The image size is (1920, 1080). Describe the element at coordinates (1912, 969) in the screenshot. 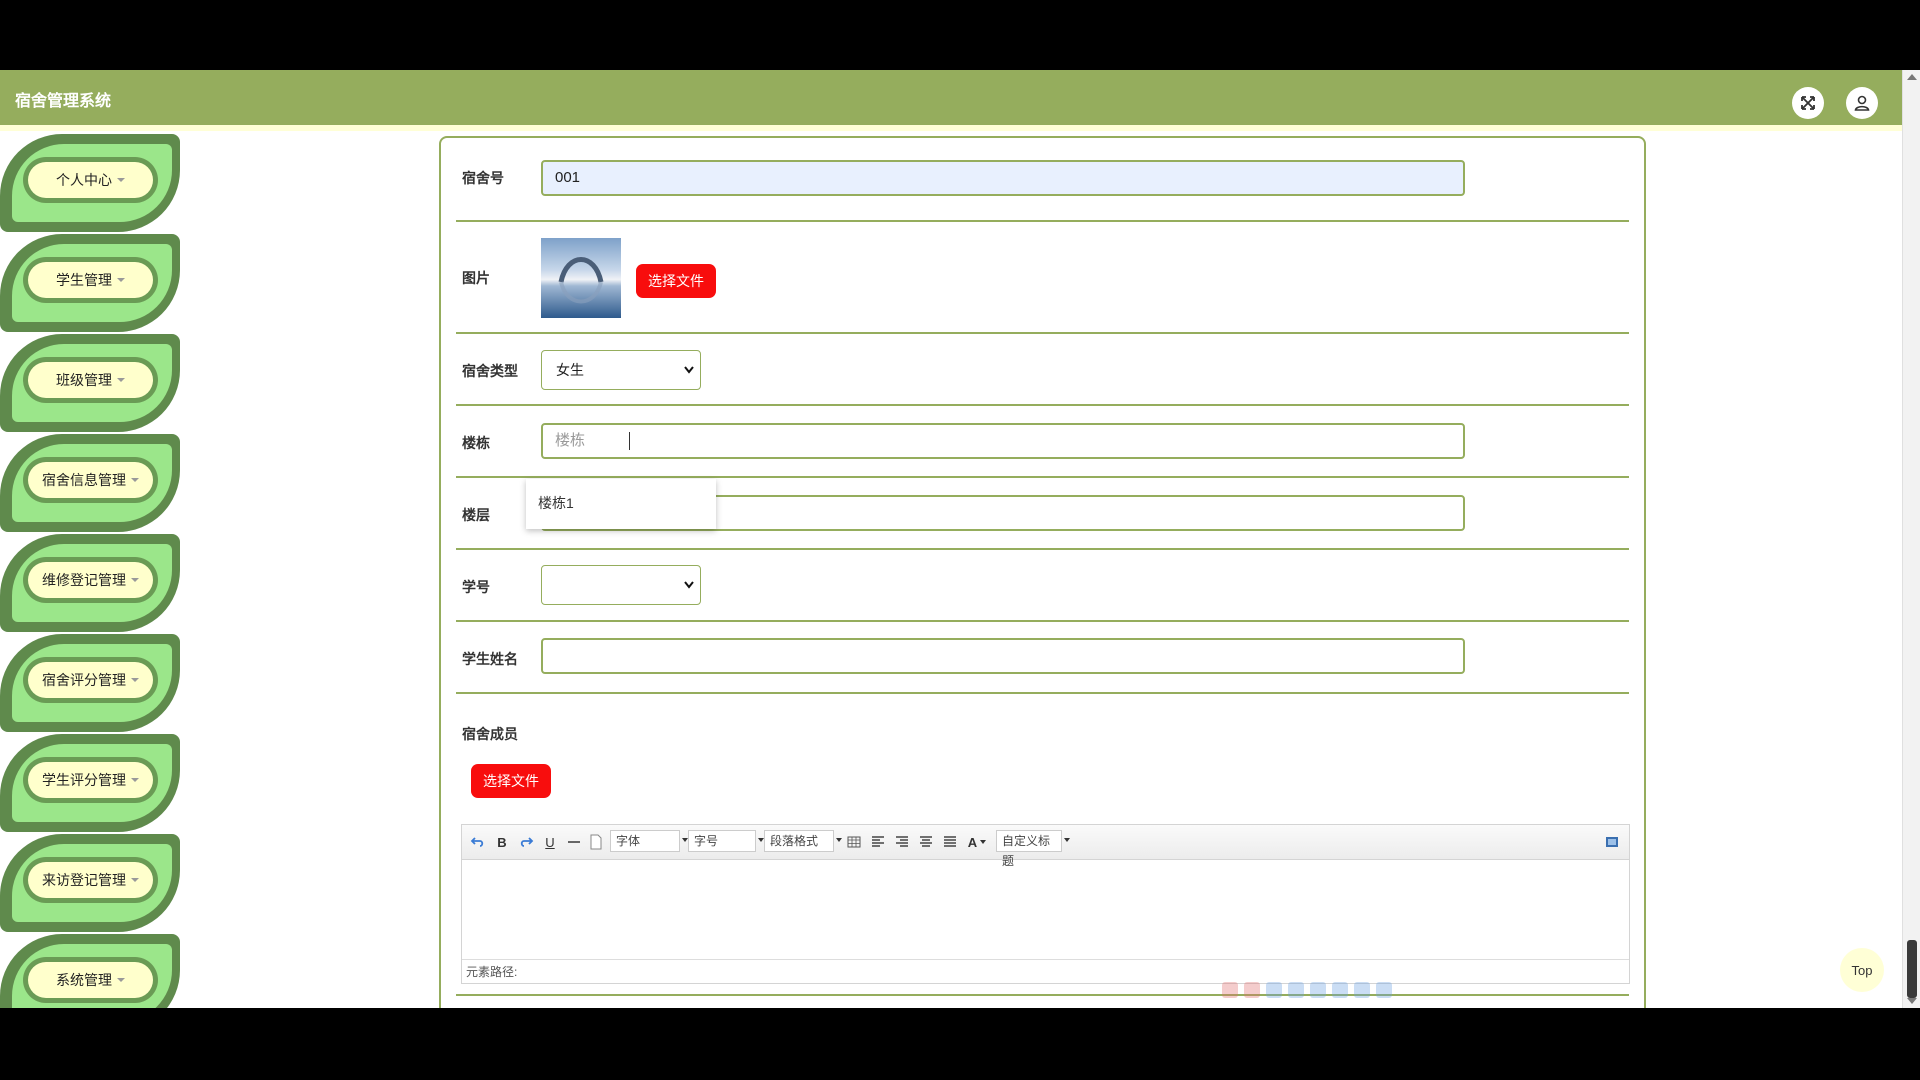

I see `scrollbar-thumb` at that location.